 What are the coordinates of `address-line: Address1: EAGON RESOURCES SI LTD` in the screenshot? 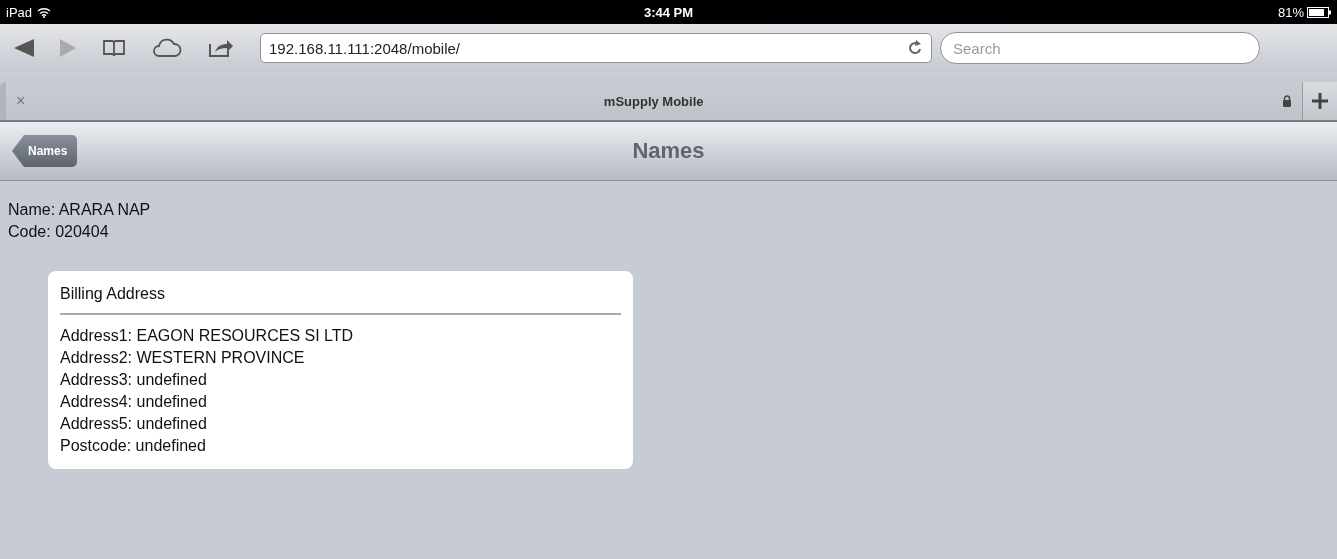 It's located at (207, 336).